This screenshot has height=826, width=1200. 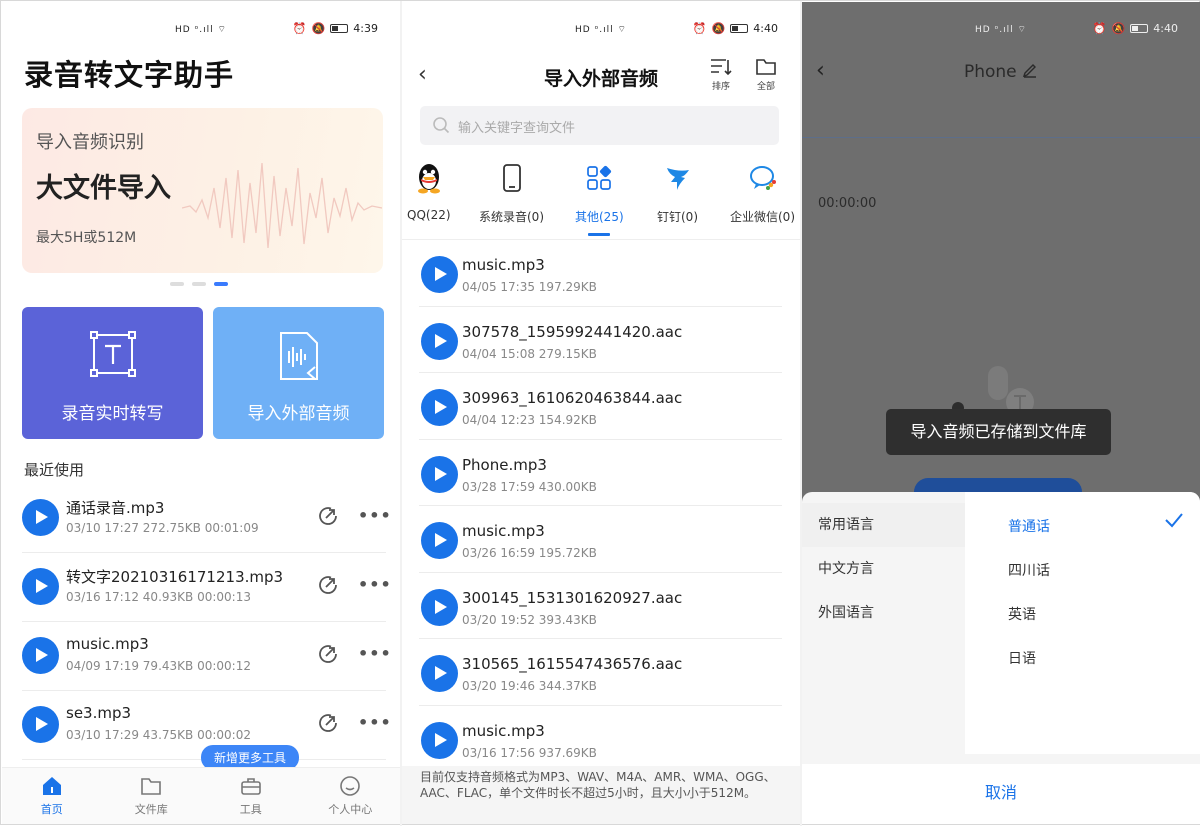 What do you see at coordinates (599, 125) in the screenshot?
I see `search-input: 输入关键字查询文件` at bounding box center [599, 125].